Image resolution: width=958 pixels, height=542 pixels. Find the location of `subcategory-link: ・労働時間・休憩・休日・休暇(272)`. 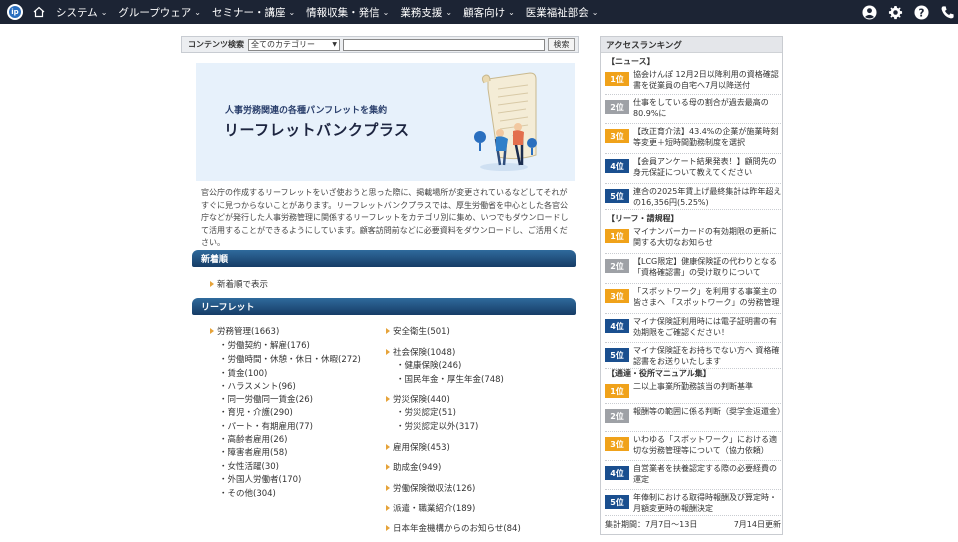

subcategory-link: ・労働時間・休憩・休日・休暇(272) is located at coordinates (290, 359).